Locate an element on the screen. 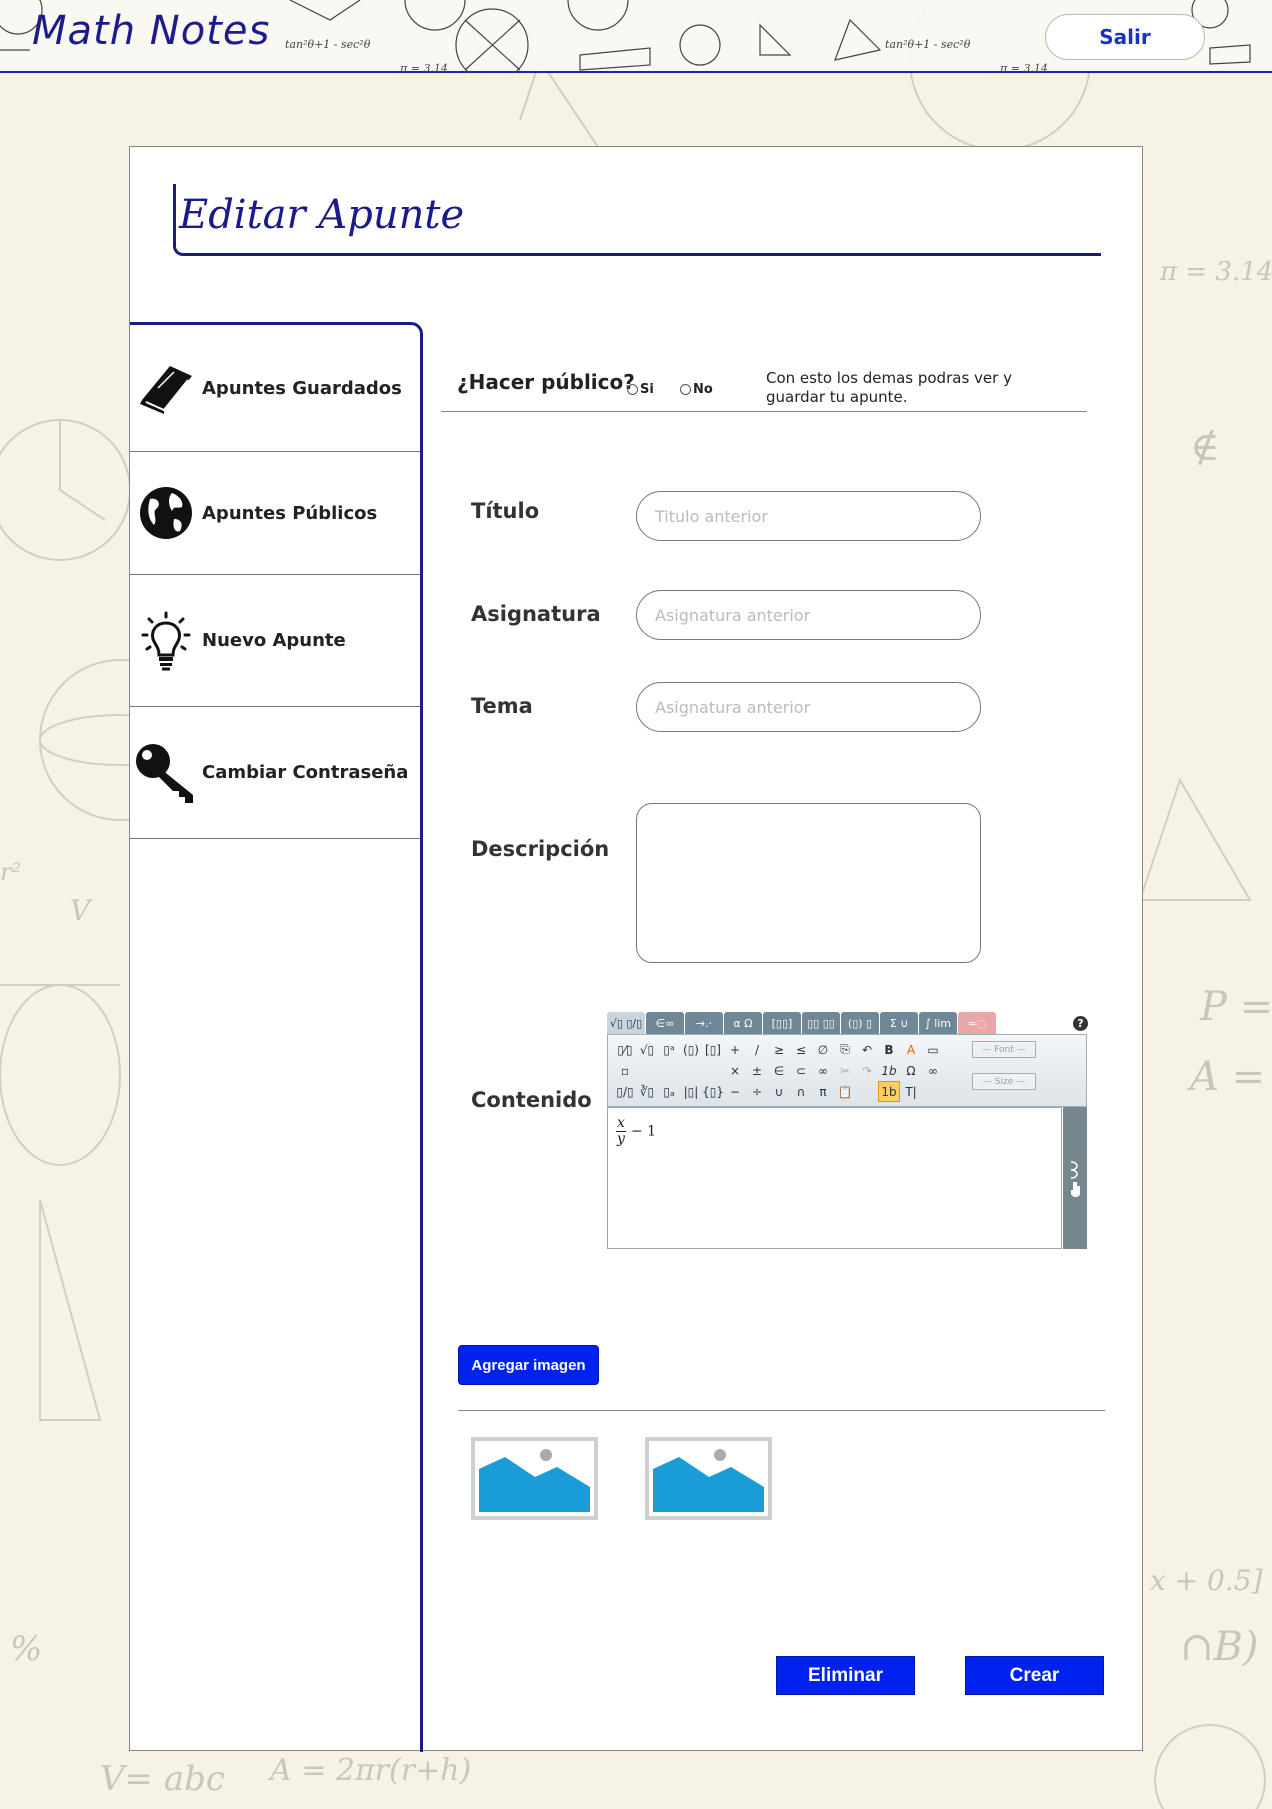 The height and width of the screenshot is (1809, 1272). public-yes-radio: Si is located at coordinates (640, 389).